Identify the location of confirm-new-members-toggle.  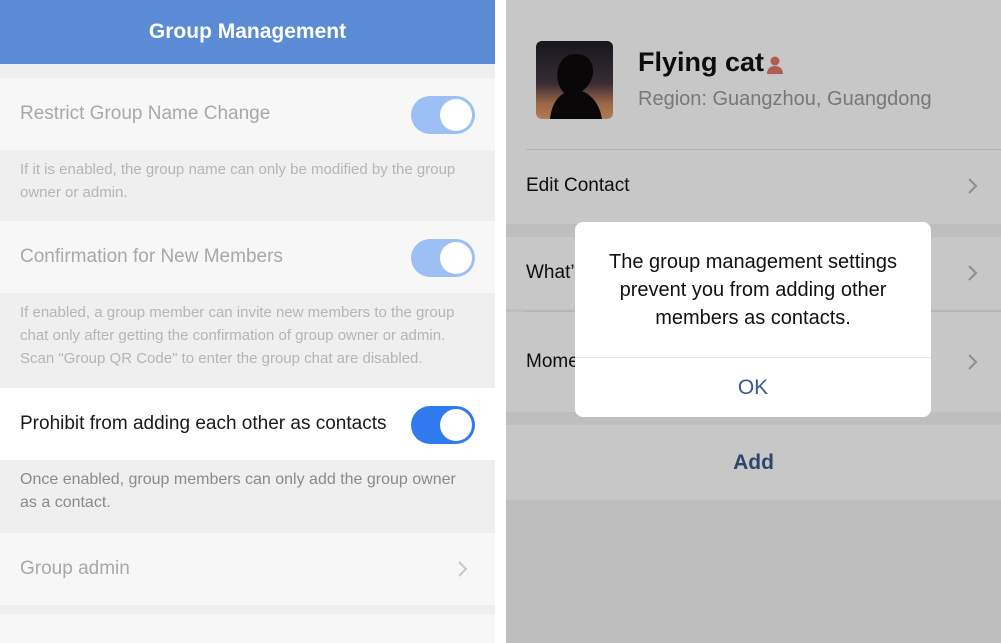
(443, 258).